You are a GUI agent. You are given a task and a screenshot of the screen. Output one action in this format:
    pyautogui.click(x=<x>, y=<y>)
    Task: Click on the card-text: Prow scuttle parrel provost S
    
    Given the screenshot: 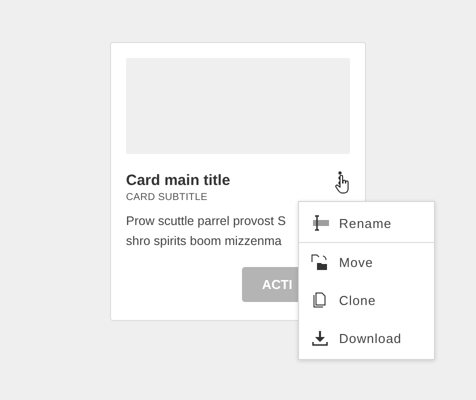 What is the action you would take?
    pyautogui.click(x=206, y=221)
    